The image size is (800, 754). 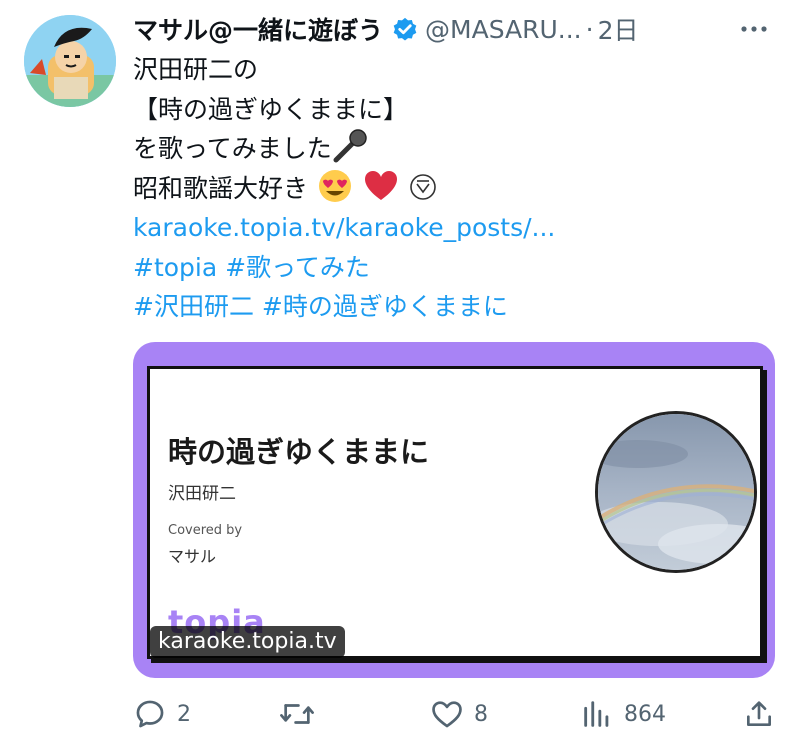 What do you see at coordinates (271, 109) in the screenshot?
I see `tweet-line-2: 【時の過ぎゆくままに】` at bounding box center [271, 109].